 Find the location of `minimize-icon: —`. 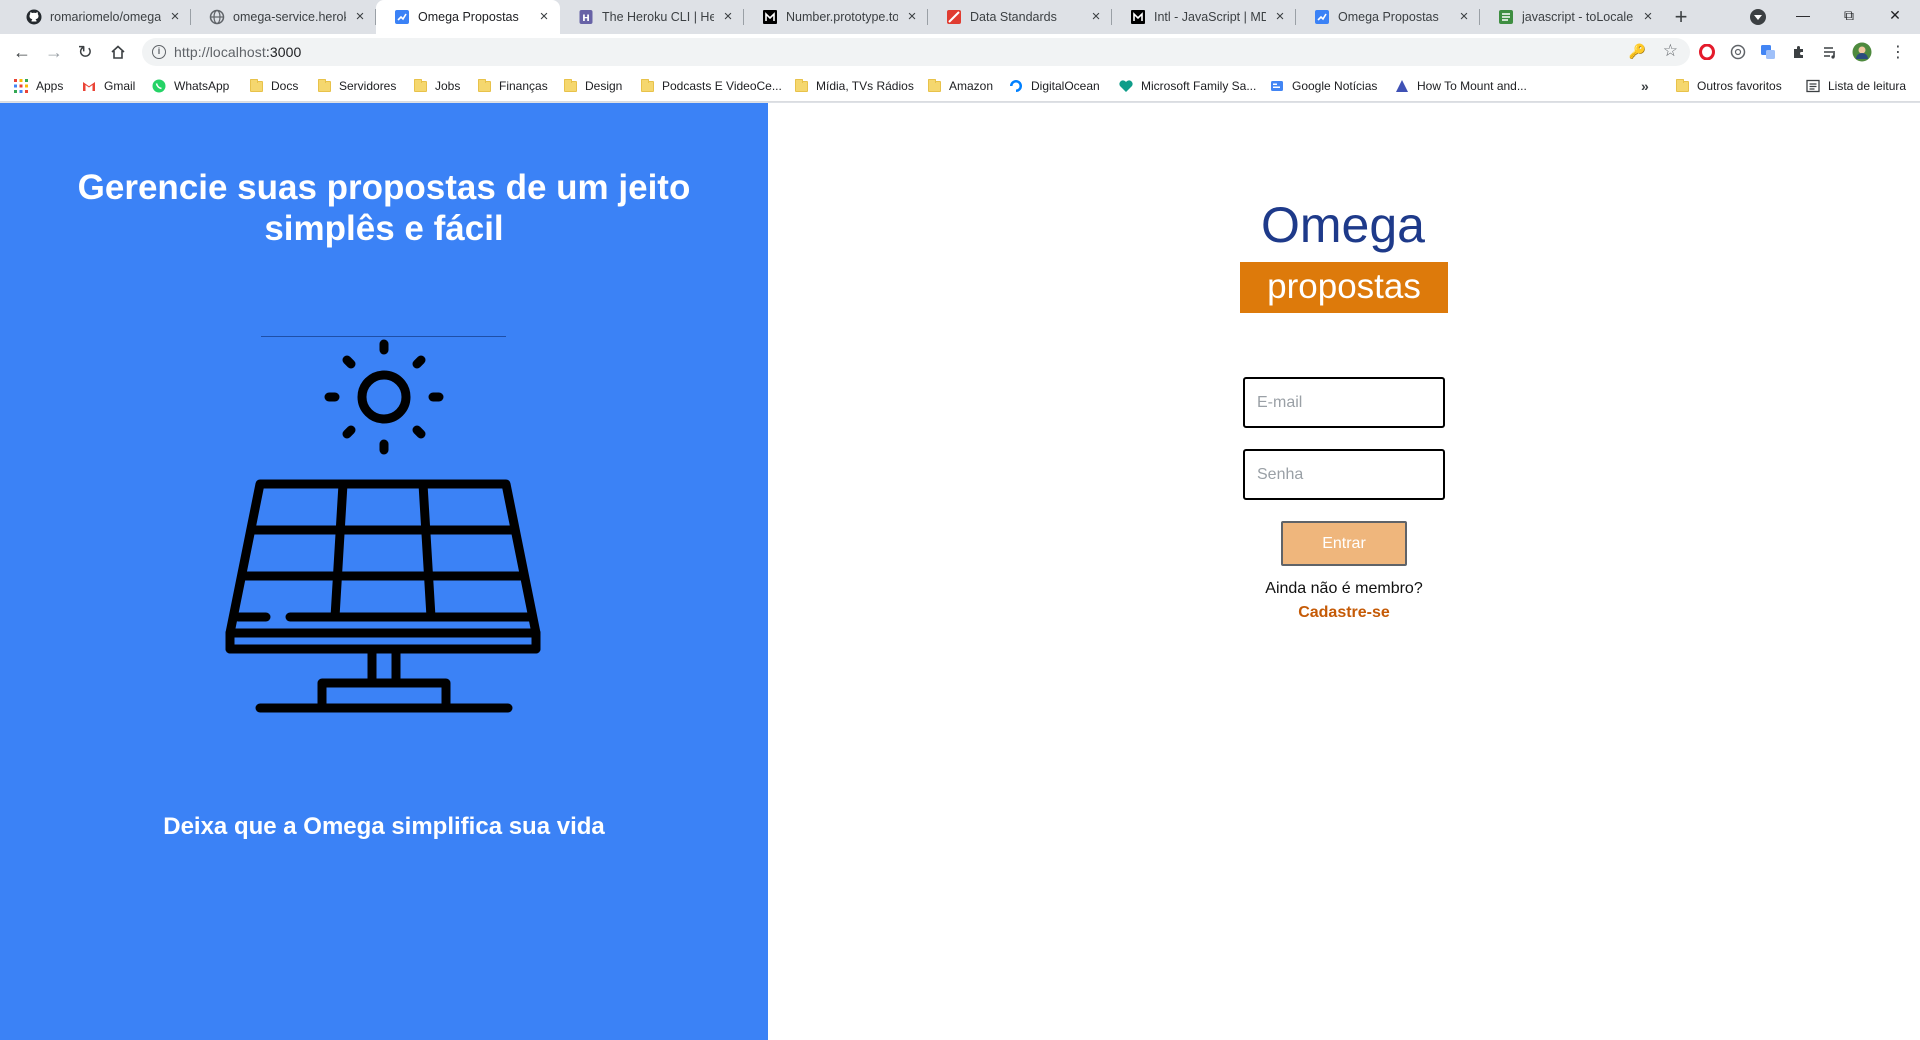

minimize-icon: — is located at coordinates (1803, 16).